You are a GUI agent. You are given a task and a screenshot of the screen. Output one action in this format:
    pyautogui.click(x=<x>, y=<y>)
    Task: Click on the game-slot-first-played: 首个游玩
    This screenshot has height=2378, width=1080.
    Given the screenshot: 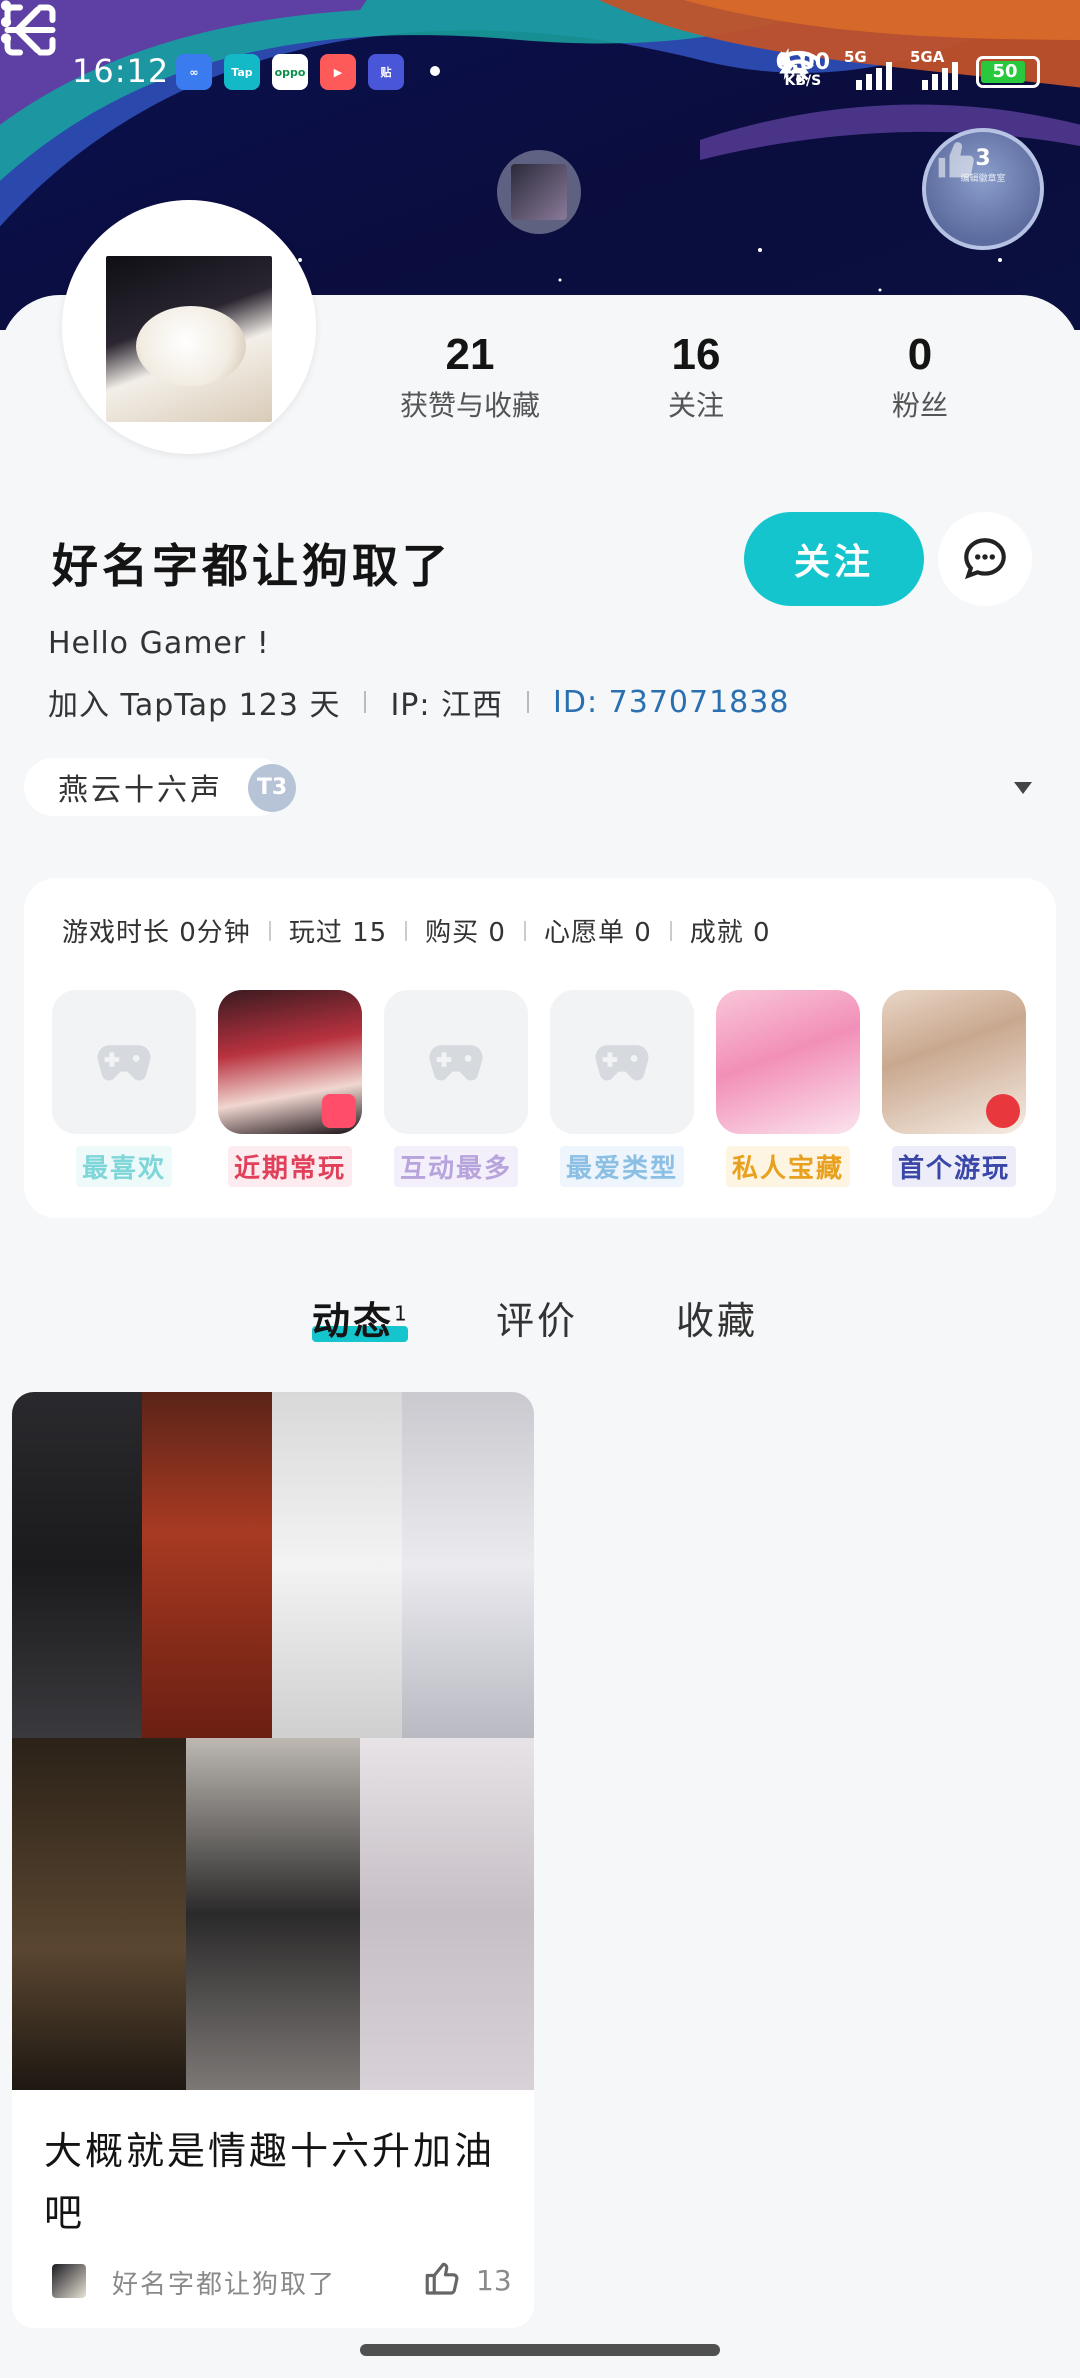 What is the action you would take?
    pyautogui.click(x=954, y=1088)
    